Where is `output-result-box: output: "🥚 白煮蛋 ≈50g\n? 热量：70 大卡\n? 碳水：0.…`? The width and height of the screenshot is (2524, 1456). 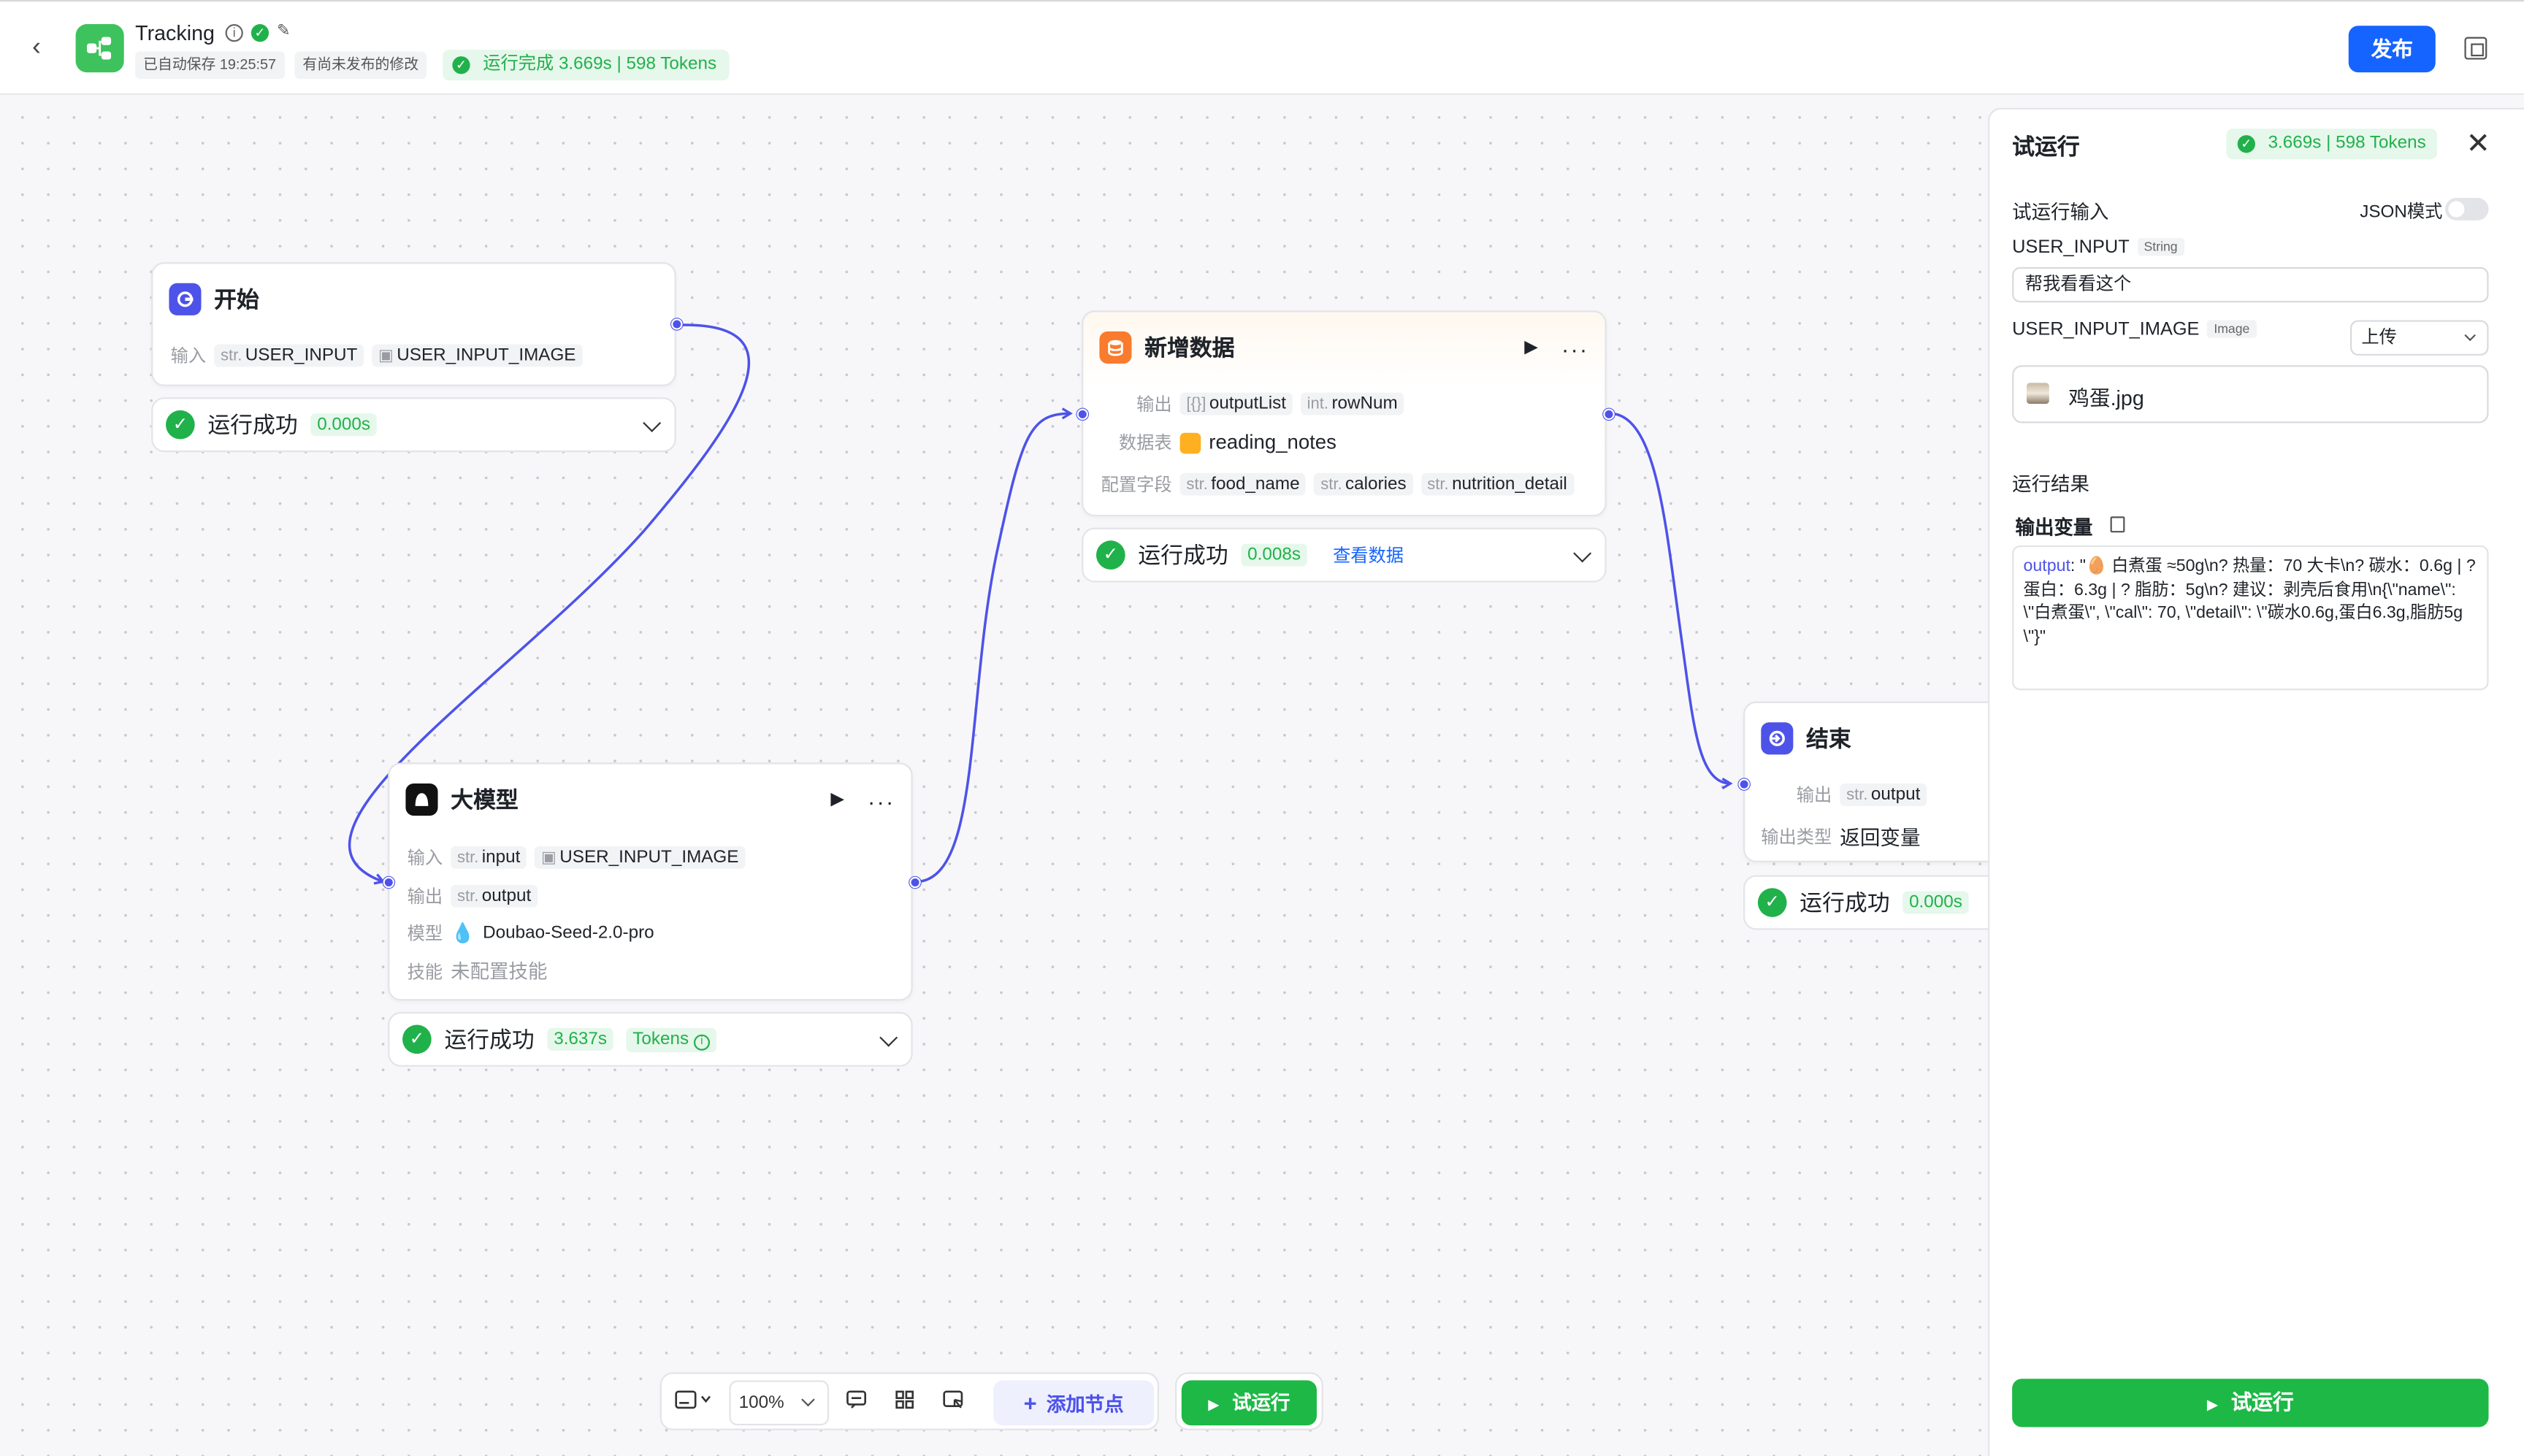 output-result-box: output: "🥚 白煮蛋 ≈50g\n? 热量：70 大卡\n? 碳水：0.… is located at coordinates (2250, 618).